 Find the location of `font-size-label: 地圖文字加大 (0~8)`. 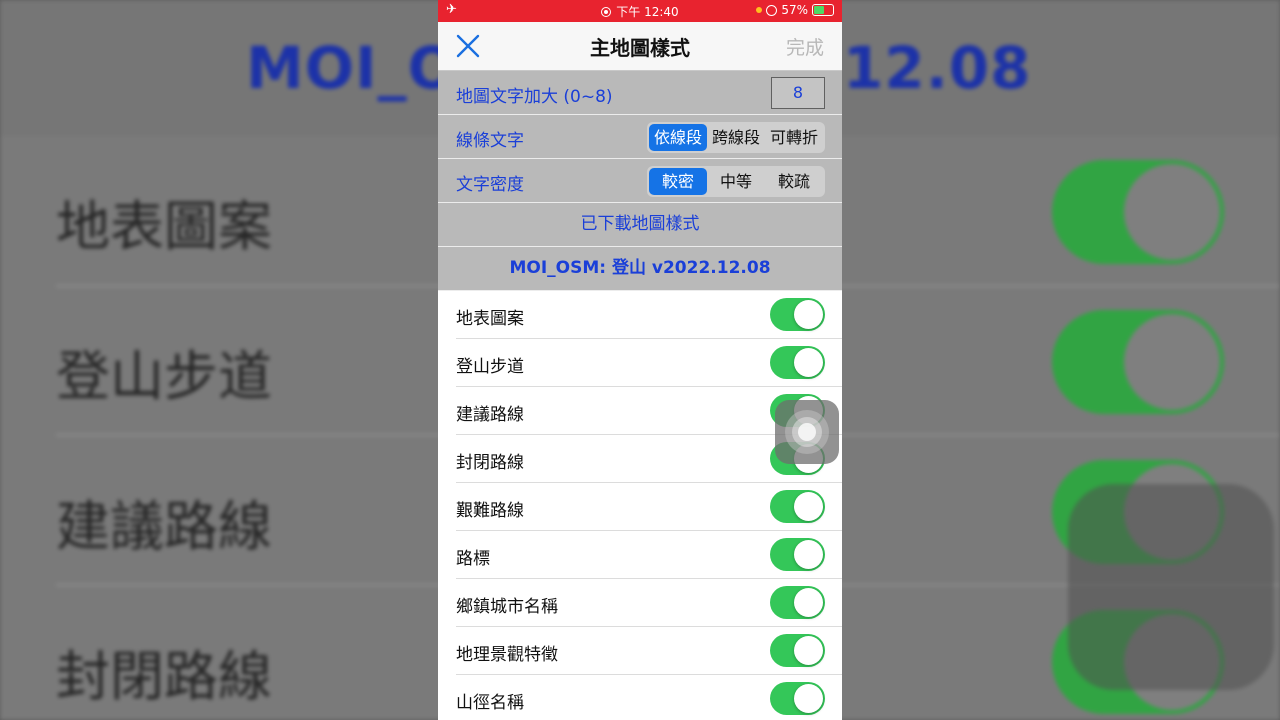

font-size-label: 地圖文字加大 (0~8) is located at coordinates (534, 97).